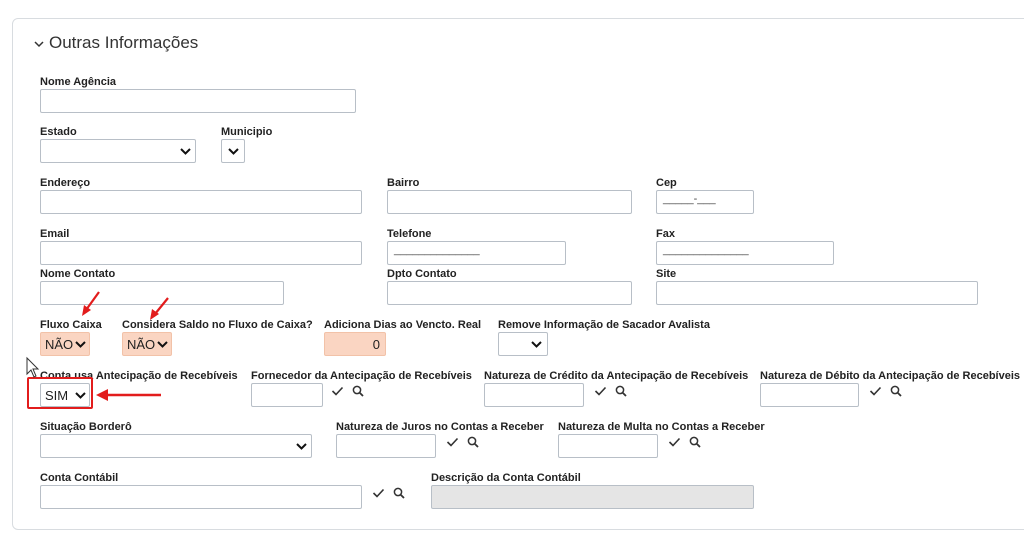 The height and width of the screenshot is (535, 1024). Describe the element at coordinates (159, 308) in the screenshot. I see `arrow-annotation-considera-saldo` at that location.